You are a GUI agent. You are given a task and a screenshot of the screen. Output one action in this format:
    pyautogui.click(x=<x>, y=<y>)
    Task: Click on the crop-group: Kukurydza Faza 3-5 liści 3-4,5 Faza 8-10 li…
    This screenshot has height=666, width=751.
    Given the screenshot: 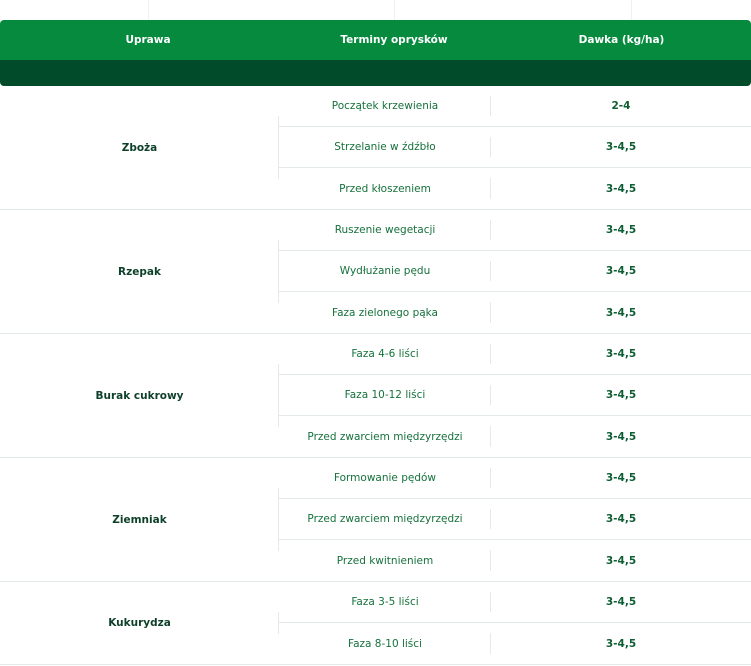 What is the action you would take?
    pyautogui.click(x=375, y=623)
    